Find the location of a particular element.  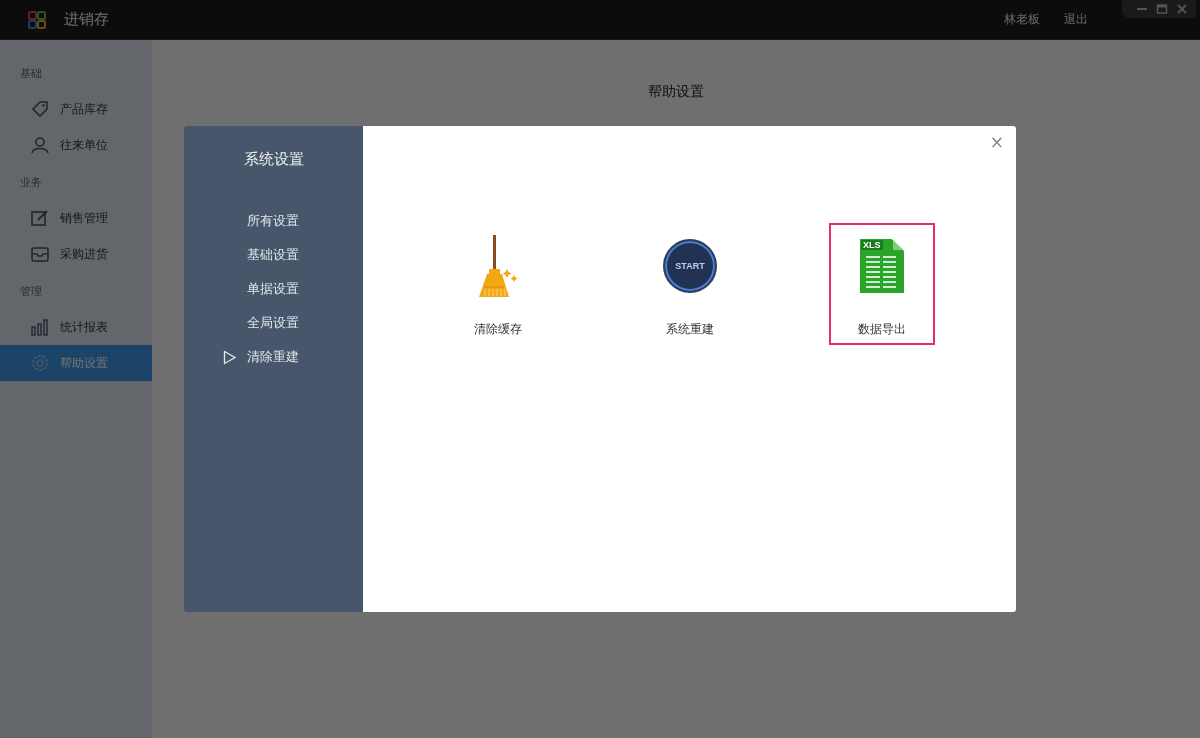

action-tile: XLS 数据导出 is located at coordinates (882, 284).